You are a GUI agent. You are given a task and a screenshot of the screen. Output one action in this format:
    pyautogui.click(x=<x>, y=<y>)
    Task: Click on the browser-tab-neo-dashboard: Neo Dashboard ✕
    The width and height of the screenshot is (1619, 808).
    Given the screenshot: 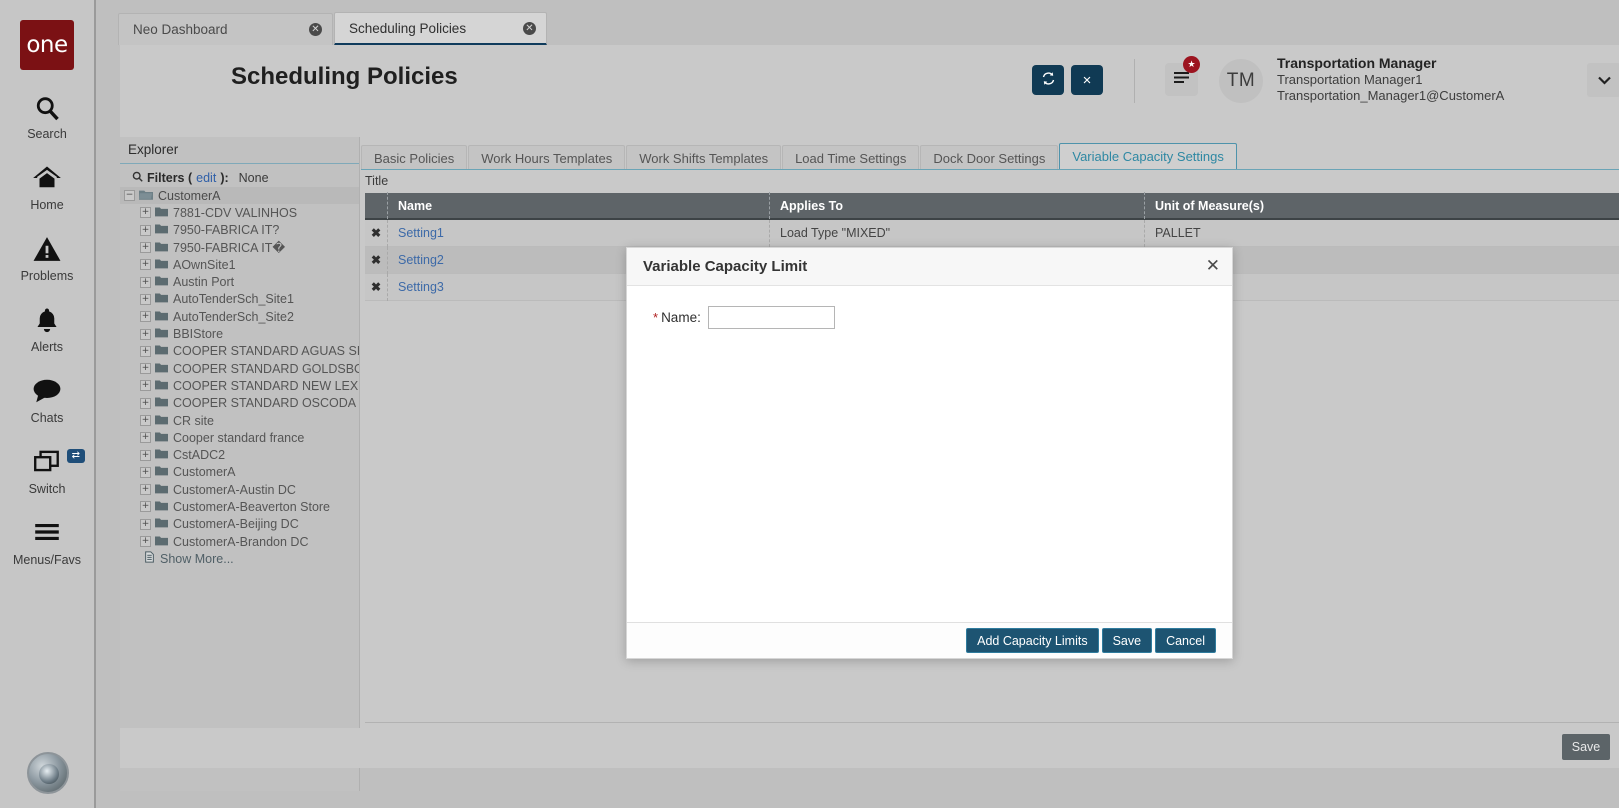 What is the action you would take?
    pyautogui.click(x=225, y=29)
    